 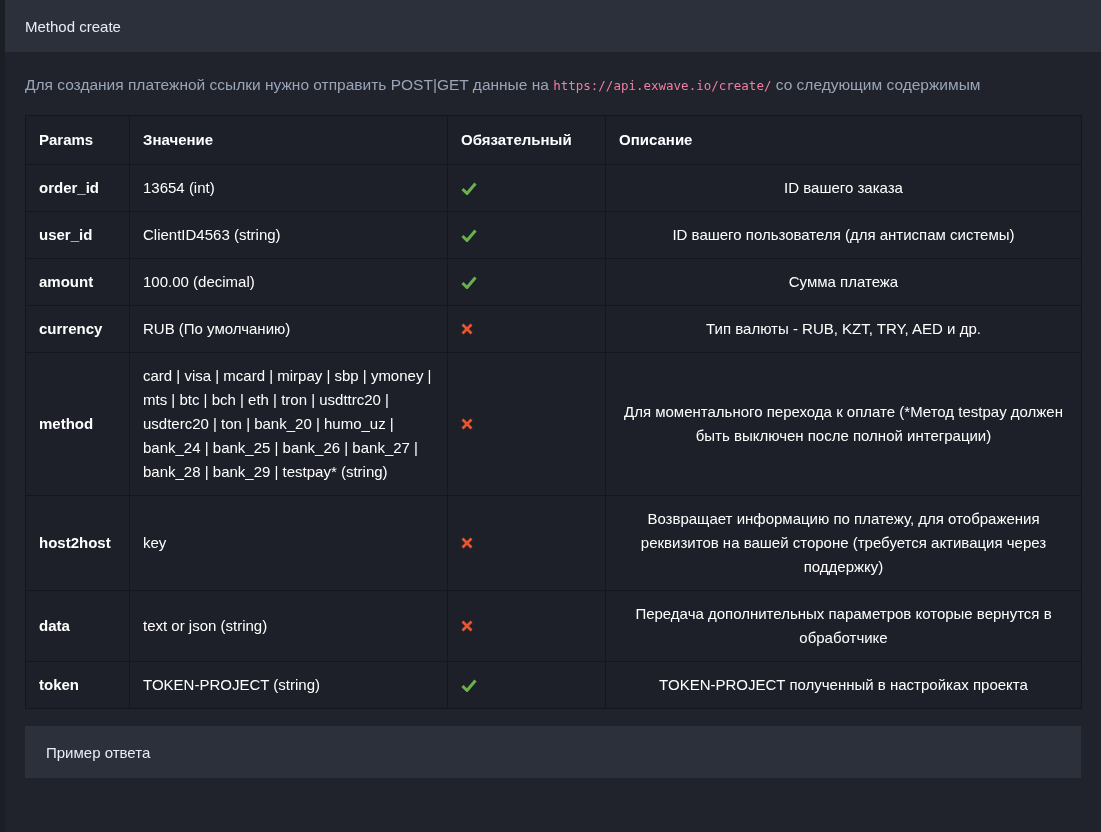 I want to click on column-header: Описание, so click(x=843, y=140).